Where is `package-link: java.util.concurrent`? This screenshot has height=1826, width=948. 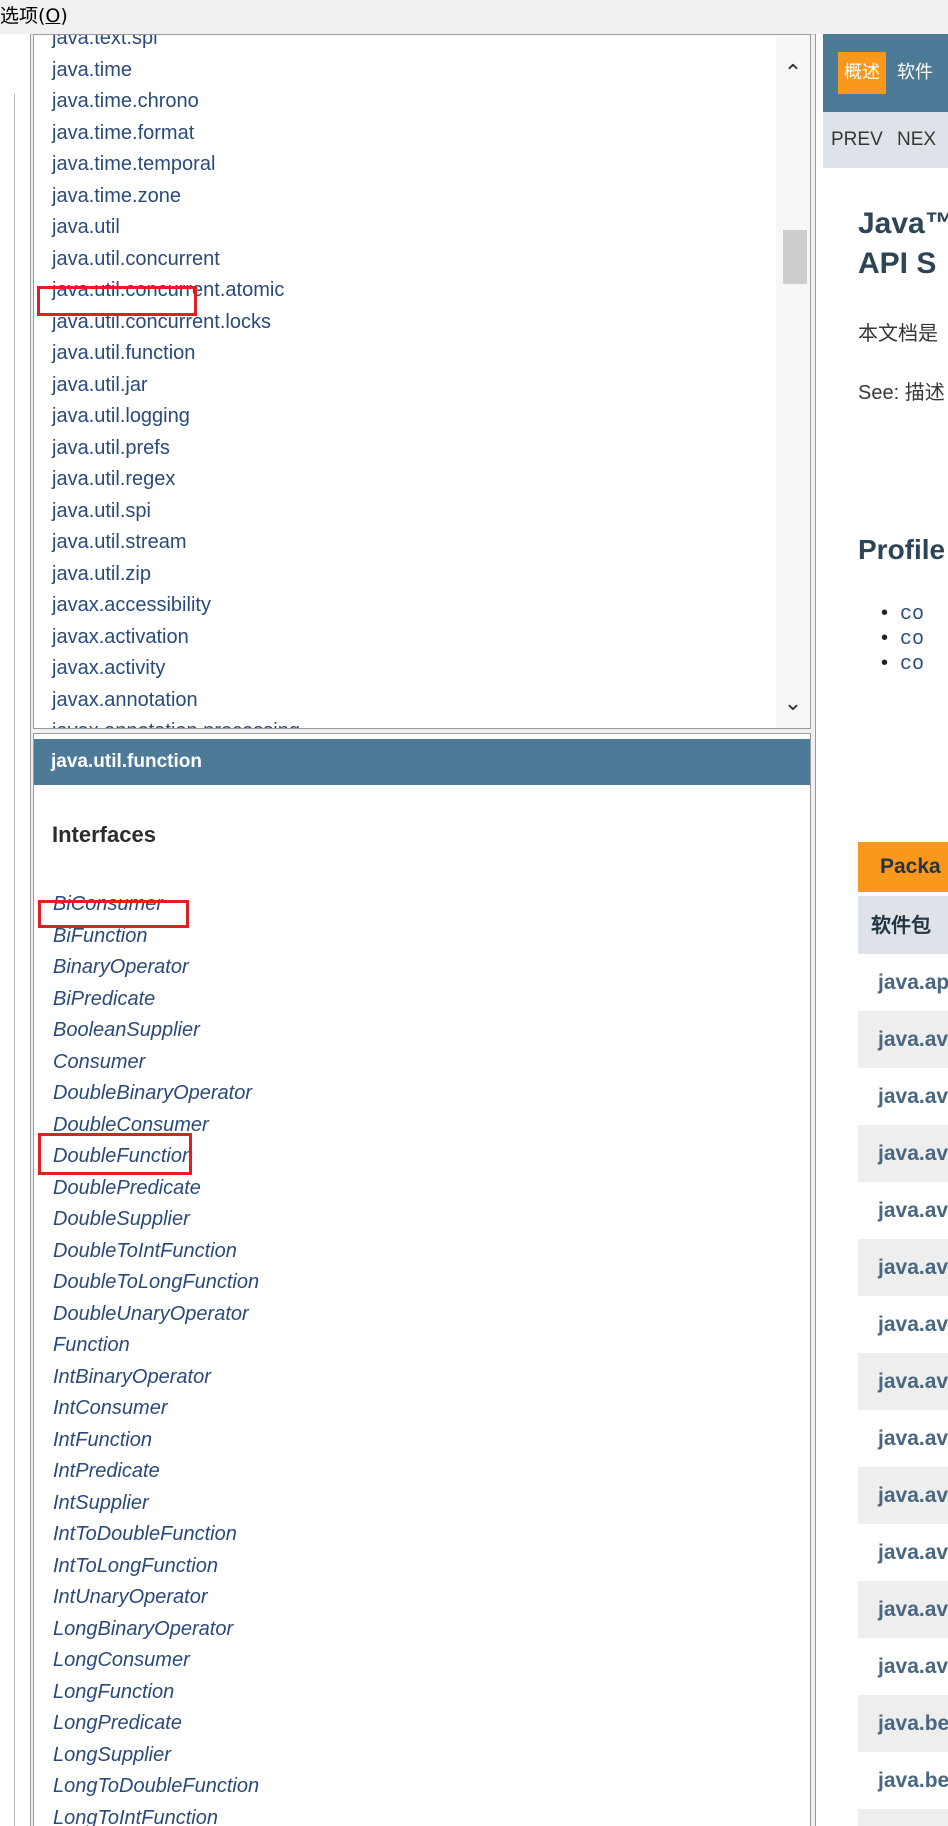
package-link: java.util.concurrent is located at coordinates (176, 260).